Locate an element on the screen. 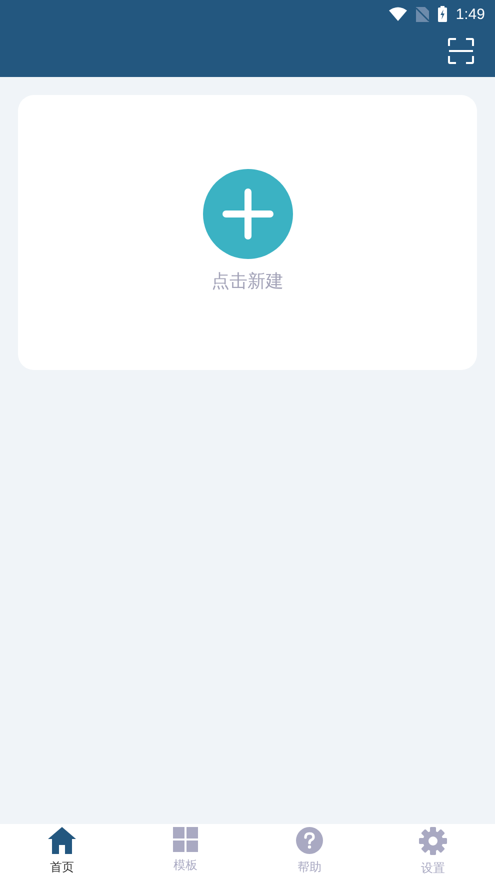  no-sim-icon is located at coordinates (422, 14).